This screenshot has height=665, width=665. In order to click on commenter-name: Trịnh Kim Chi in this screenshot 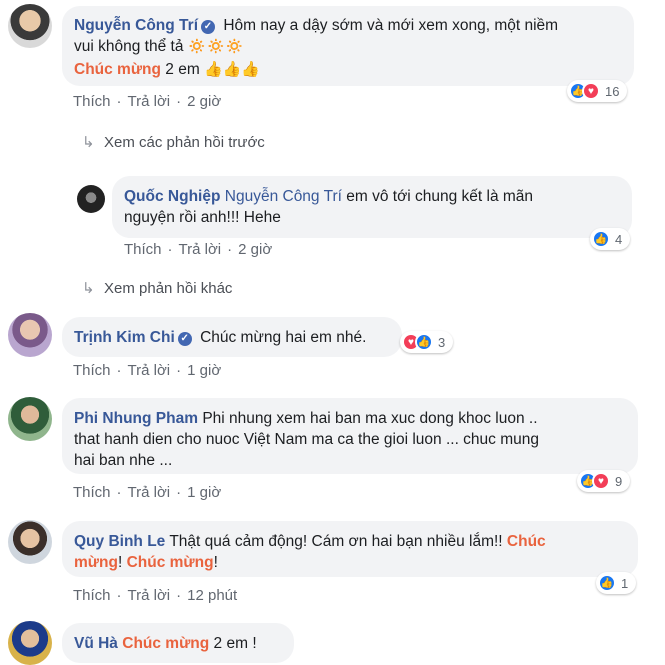, I will do `click(124, 337)`.